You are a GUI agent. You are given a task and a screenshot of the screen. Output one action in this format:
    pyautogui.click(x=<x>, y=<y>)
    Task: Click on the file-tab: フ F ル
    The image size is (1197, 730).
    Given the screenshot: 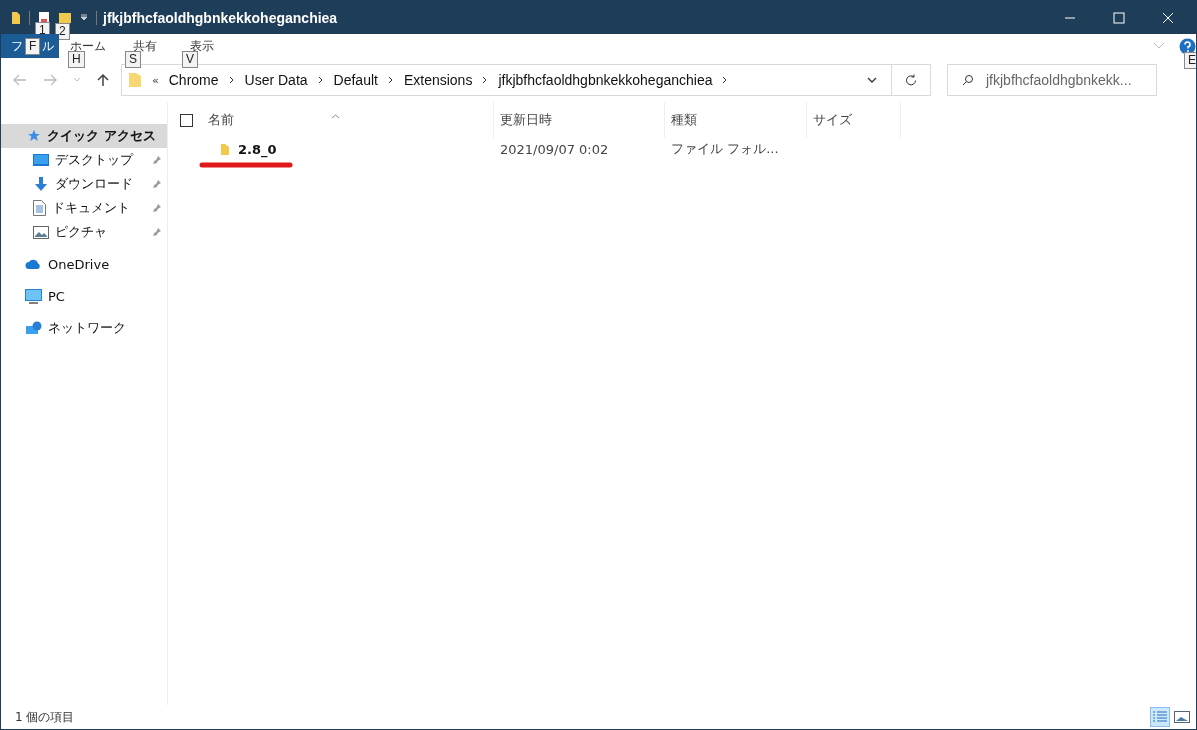 What is the action you would take?
    pyautogui.click(x=30, y=46)
    